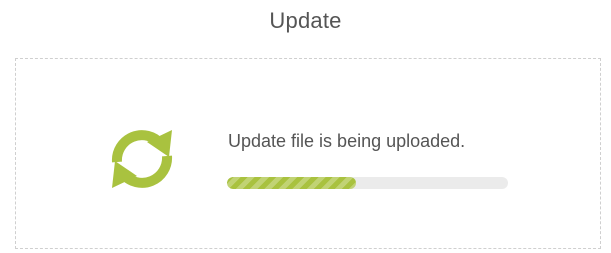 The image size is (611, 253). I want to click on upload-progress-bar, so click(367, 183).